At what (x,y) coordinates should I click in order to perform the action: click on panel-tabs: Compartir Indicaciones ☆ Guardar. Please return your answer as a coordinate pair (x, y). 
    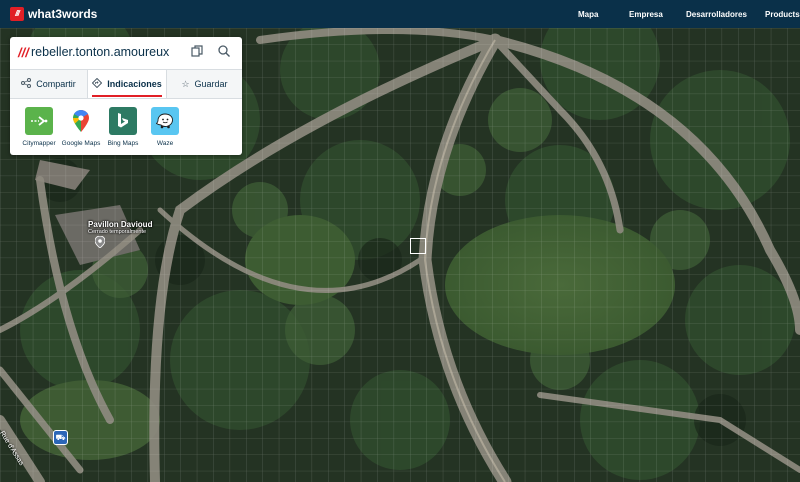
    Looking at the image, I should click on (126, 84).